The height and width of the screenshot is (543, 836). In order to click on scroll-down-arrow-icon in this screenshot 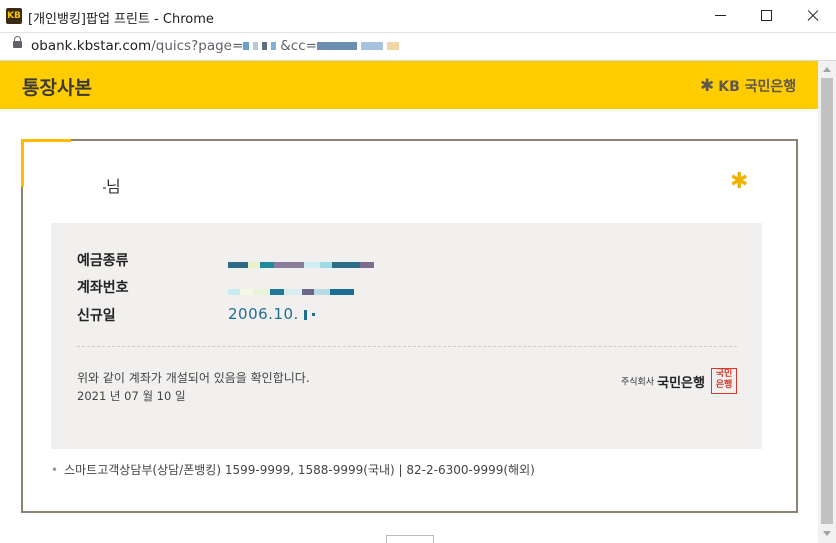, I will do `click(827, 533)`.